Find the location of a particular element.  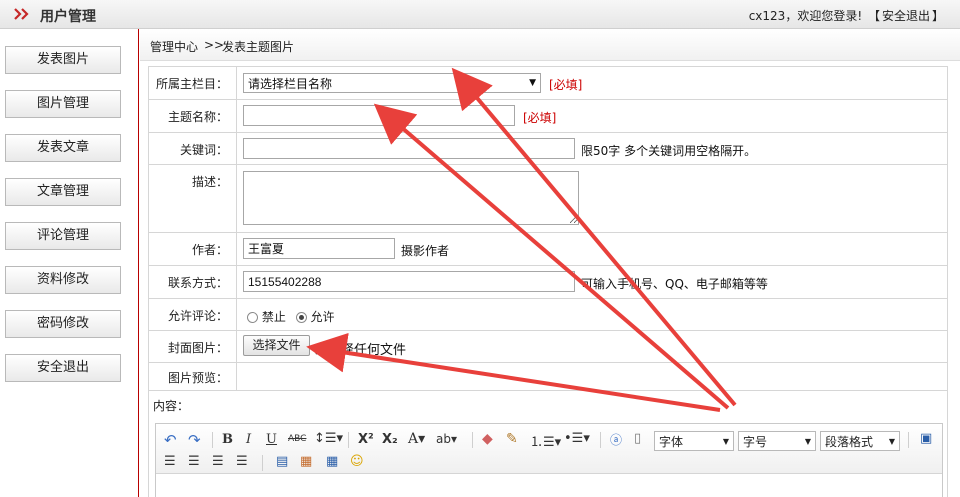

breadcrumb-current: 发表主题图片 is located at coordinates (258, 47).